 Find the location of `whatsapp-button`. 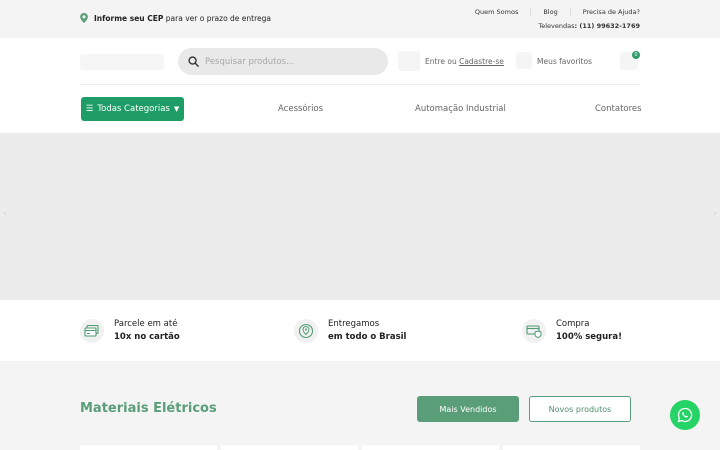

whatsapp-button is located at coordinates (685, 415).